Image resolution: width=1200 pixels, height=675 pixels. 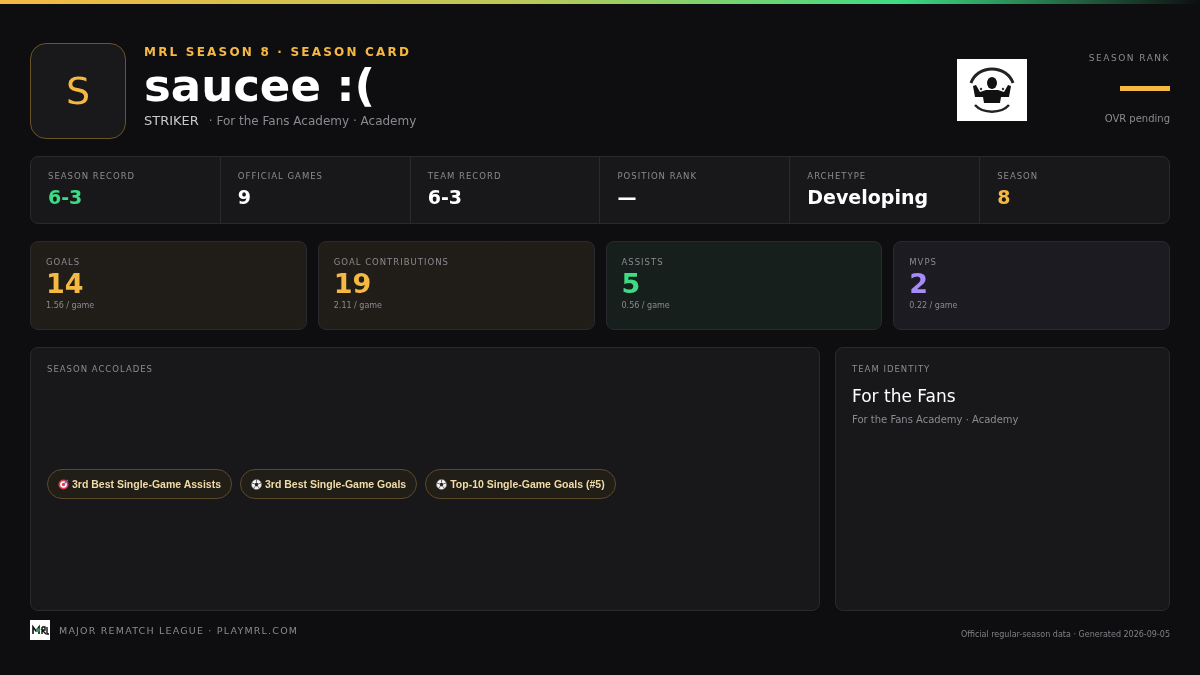 What do you see at coordinates (146, 484) in the screenshot?
I see `accolade-label: 3rd Best Single-Game Assists` at bounding box center [146, 484].